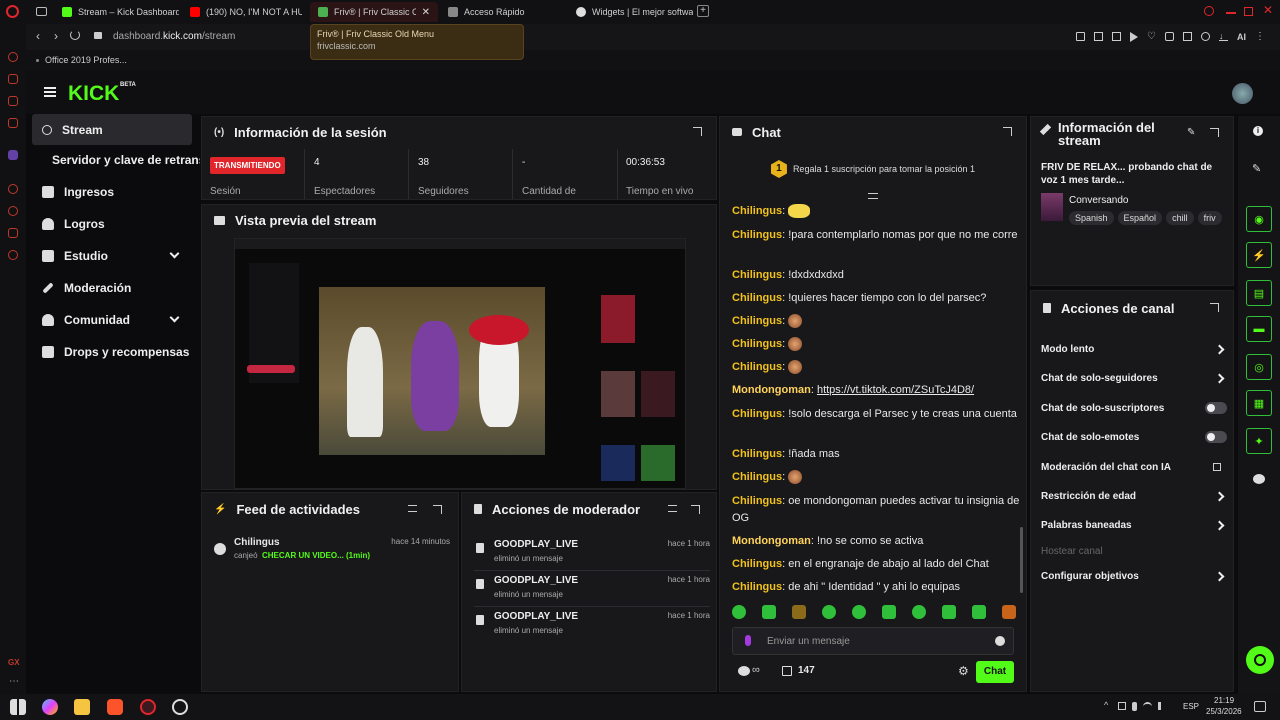  What do you see at coordinates (1209, 11) in the screenshot?
I see `search-tabs-icon` at bounding box center [1209, 11].